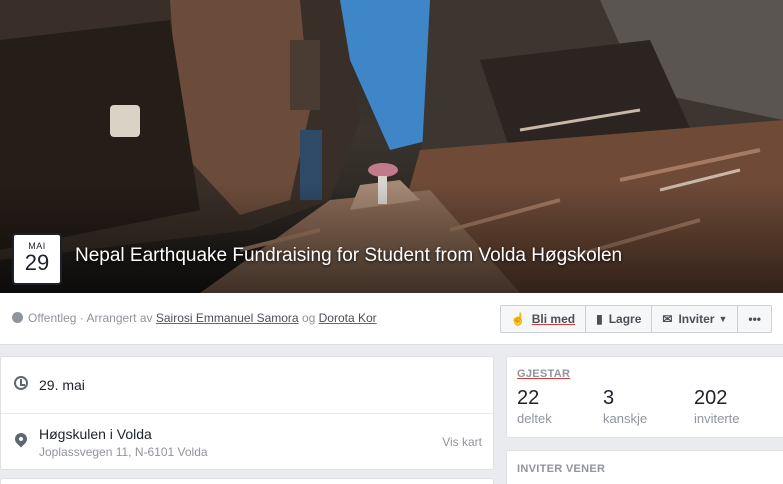 The height and width of the screenshot is (484, 783). What do you see at coordinates (518, 319) in the screenshot?
I see `join-hand-icon: ☝` at bounding box center [518, 319].